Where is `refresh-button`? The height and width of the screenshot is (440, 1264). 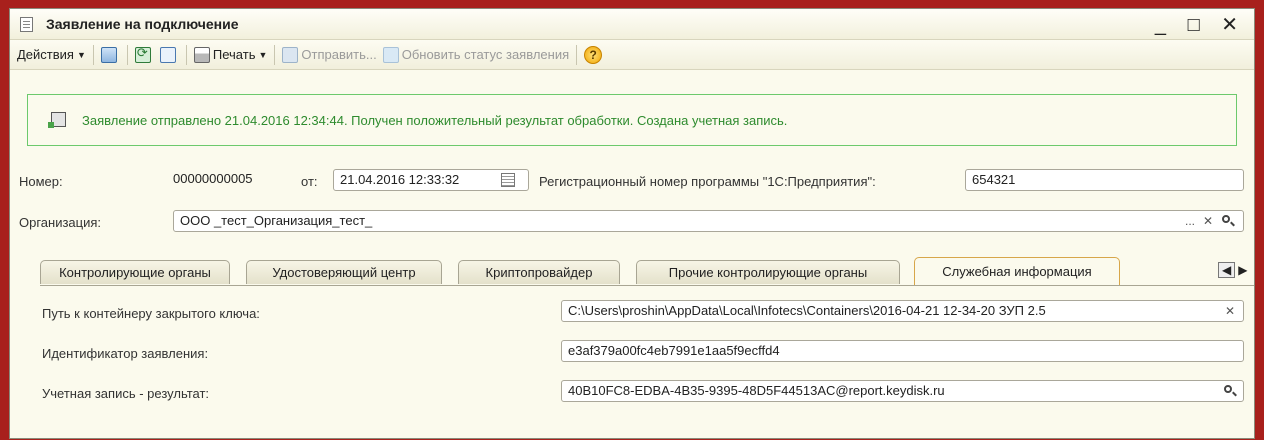 refresh-button is located at coordinates (144, 55).